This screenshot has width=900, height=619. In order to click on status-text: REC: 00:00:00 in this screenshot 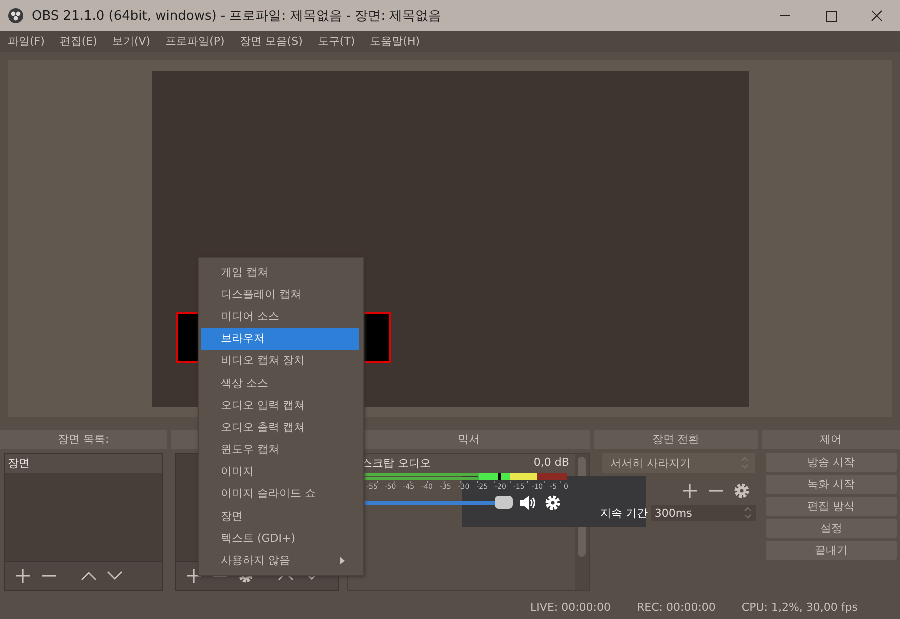, I will do `click(676, 607)`.